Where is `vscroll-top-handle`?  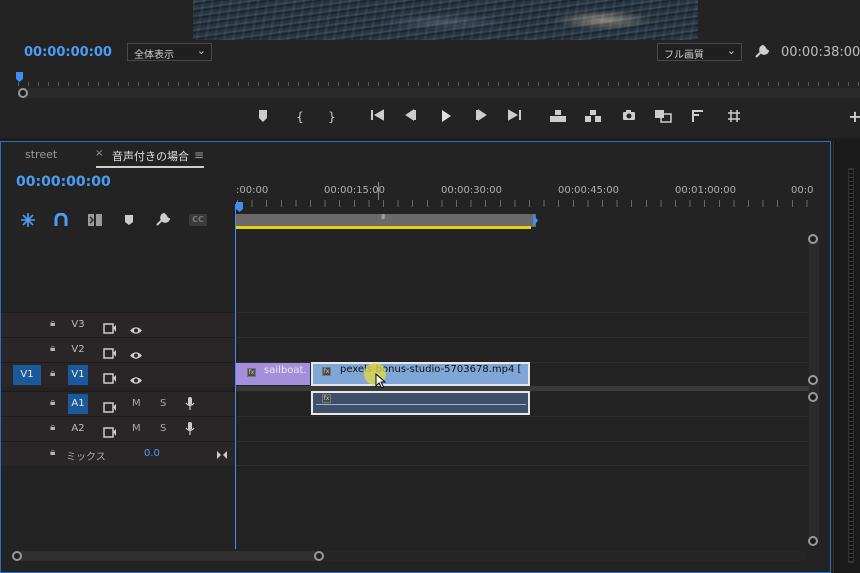 vscroll-top-handle is located at coordinates (813, 239).